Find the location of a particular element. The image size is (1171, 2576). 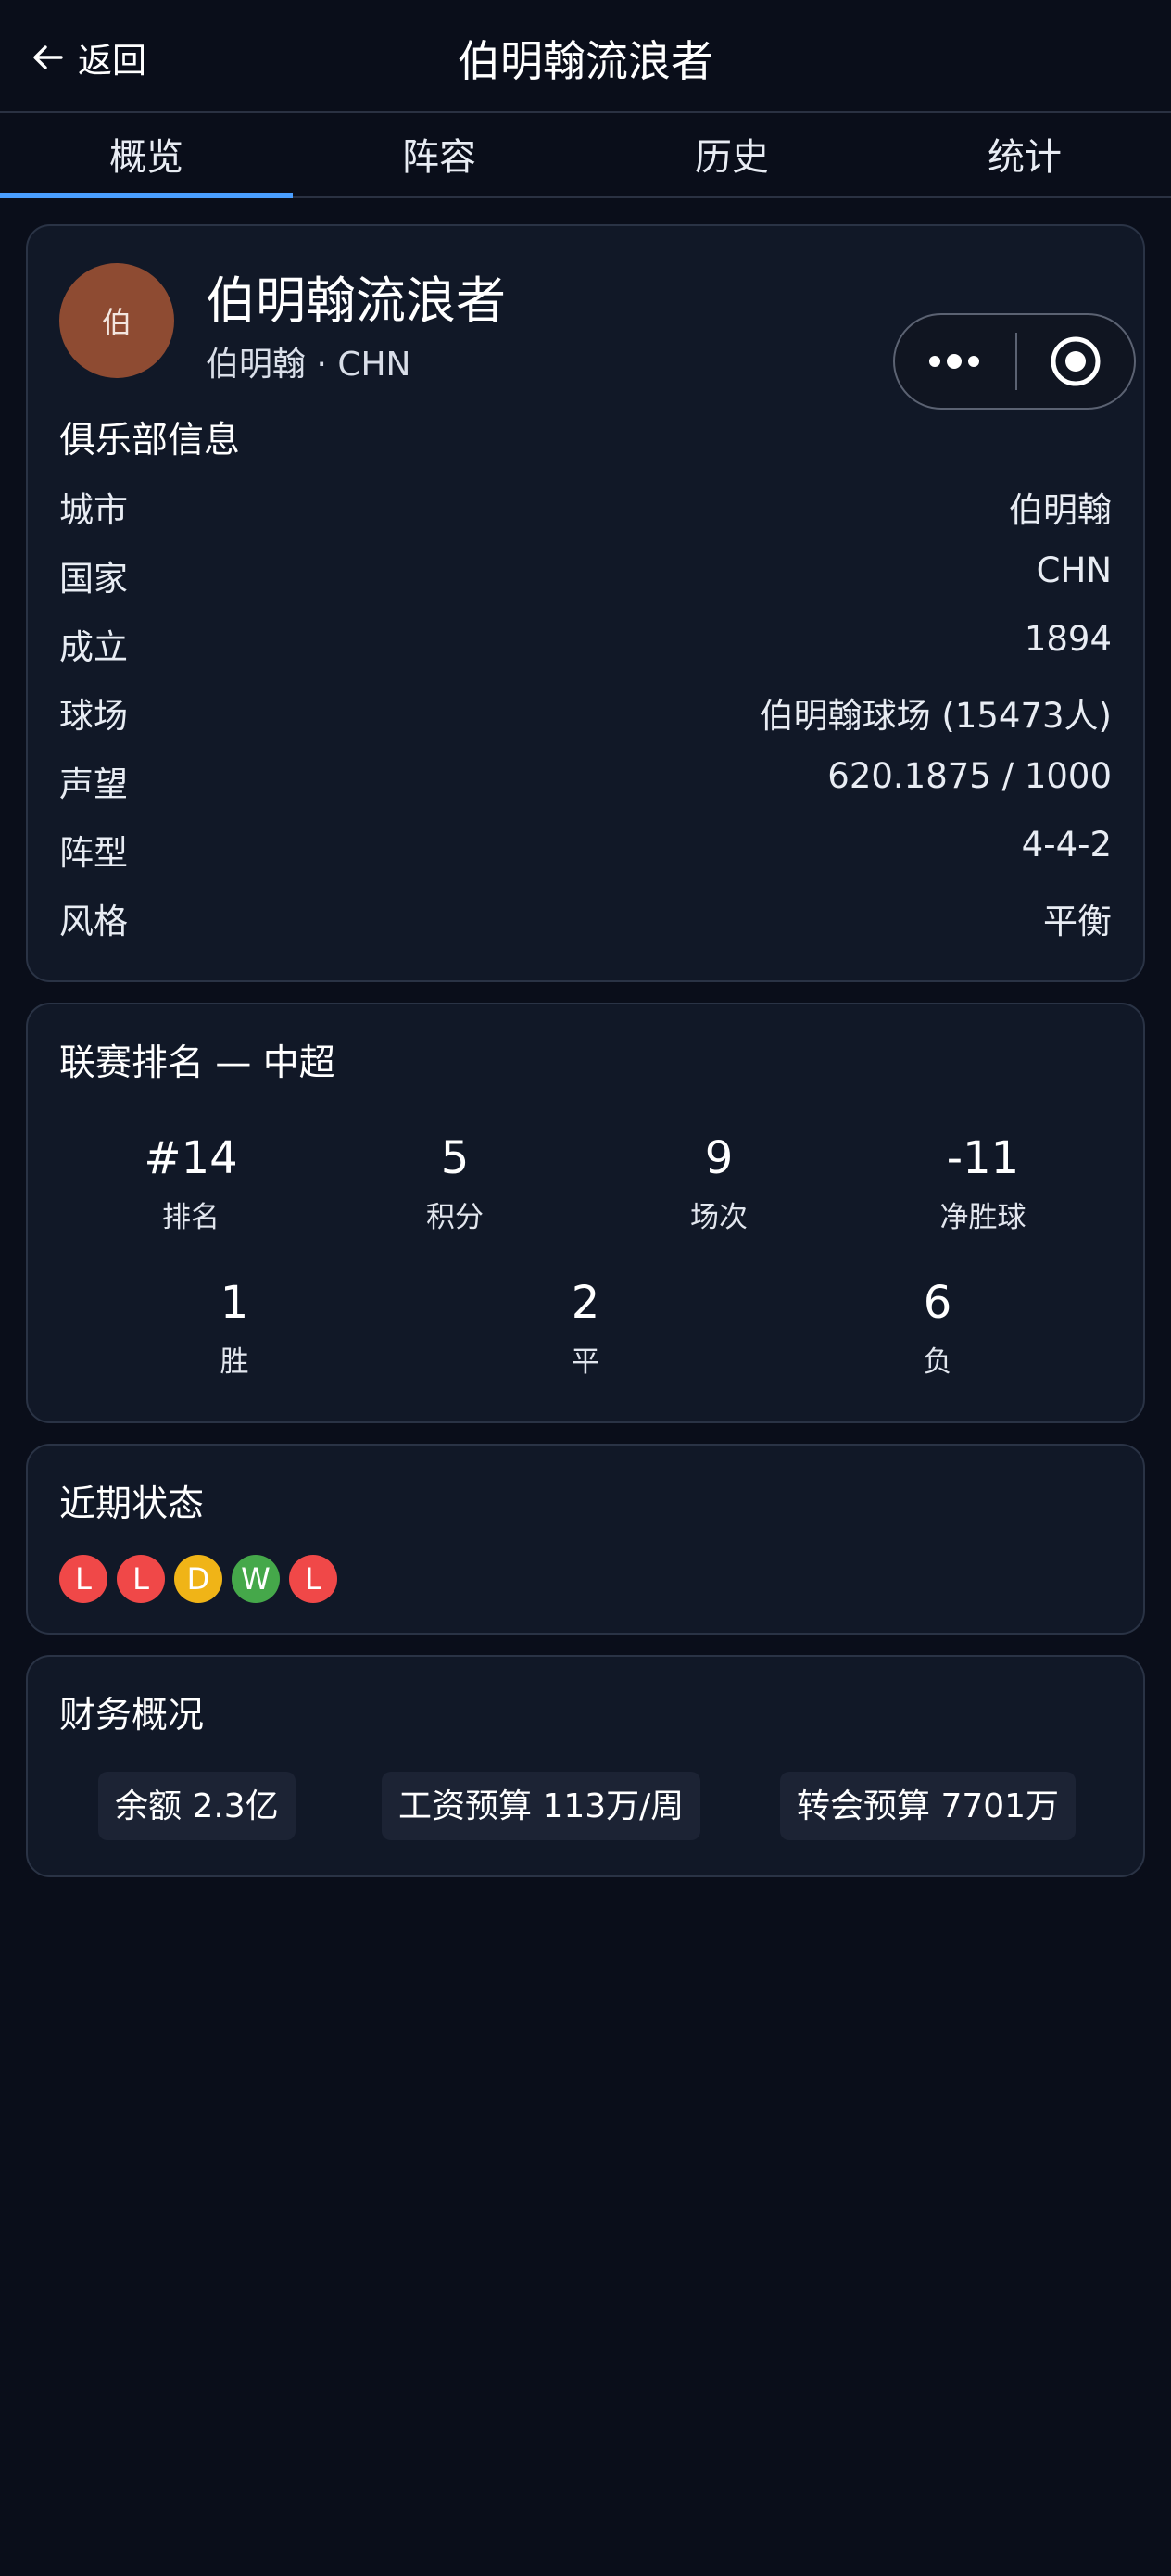

club-subtitle: 伯明翰 · CHN is located at coordinates (309, 365).